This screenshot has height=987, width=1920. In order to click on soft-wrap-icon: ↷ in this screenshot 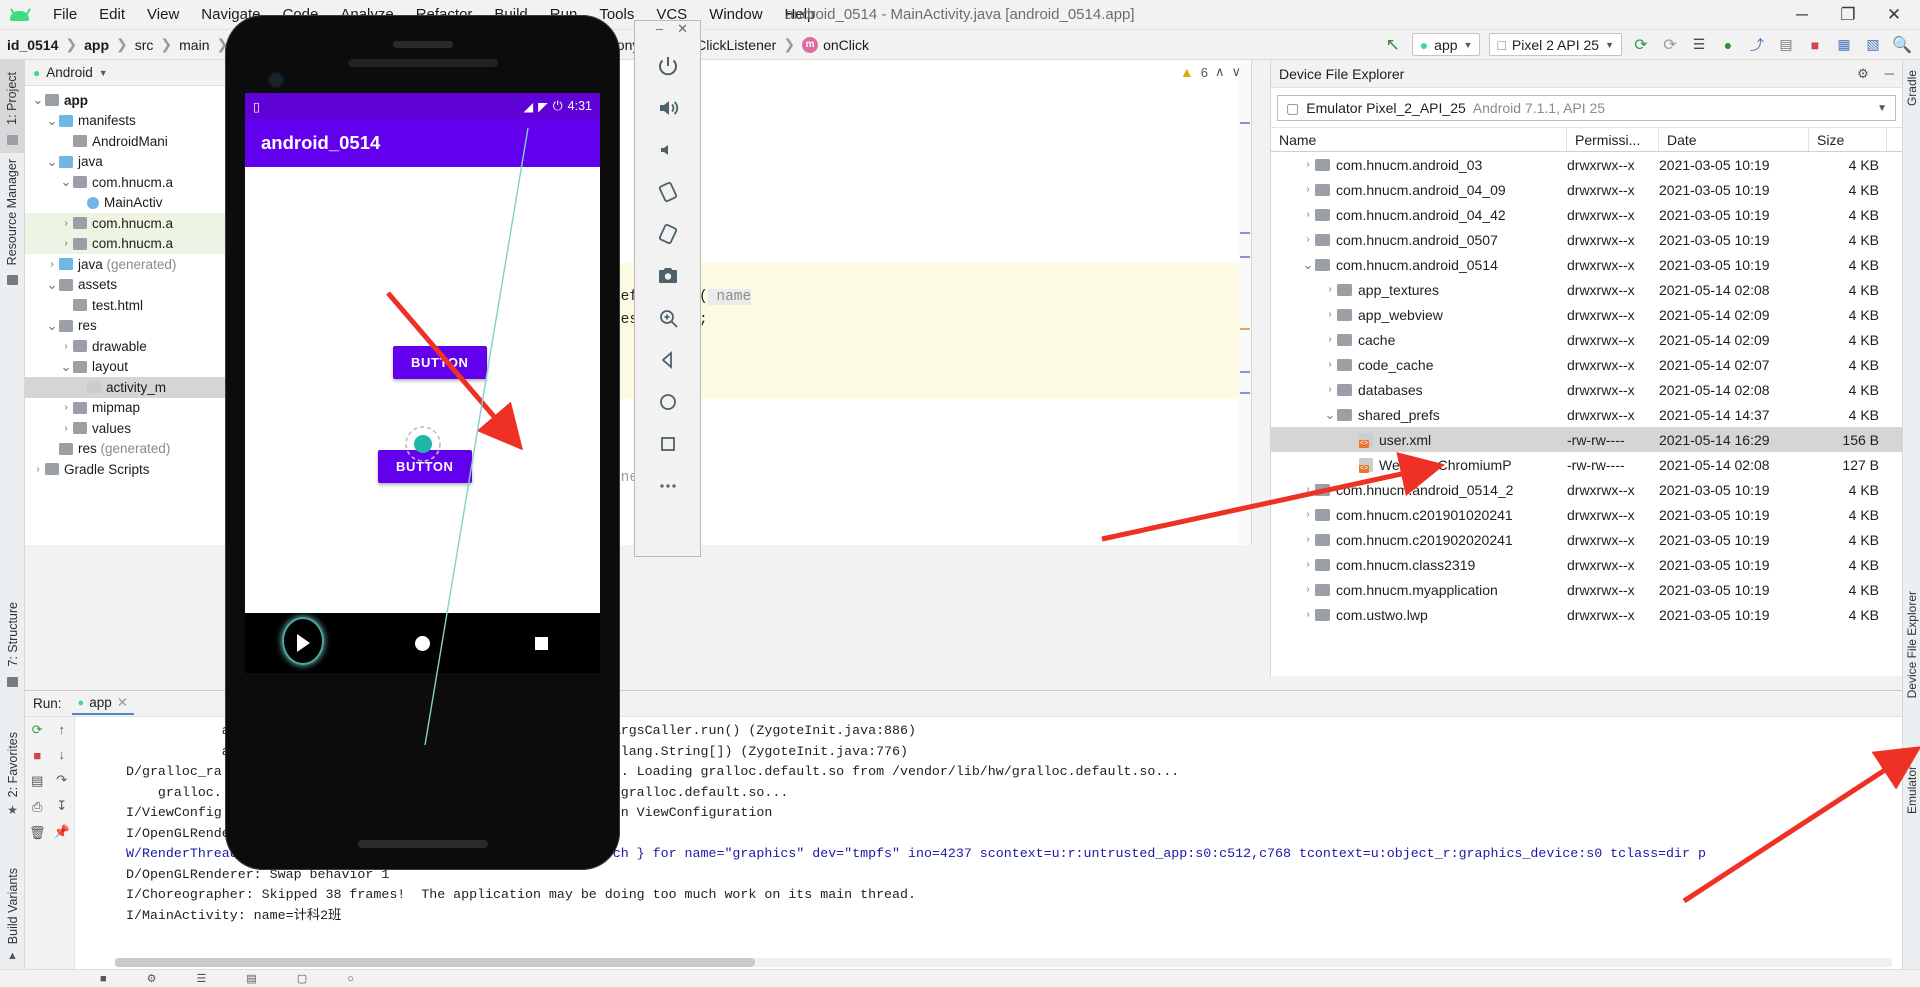, I will do `click(61, 780)`.